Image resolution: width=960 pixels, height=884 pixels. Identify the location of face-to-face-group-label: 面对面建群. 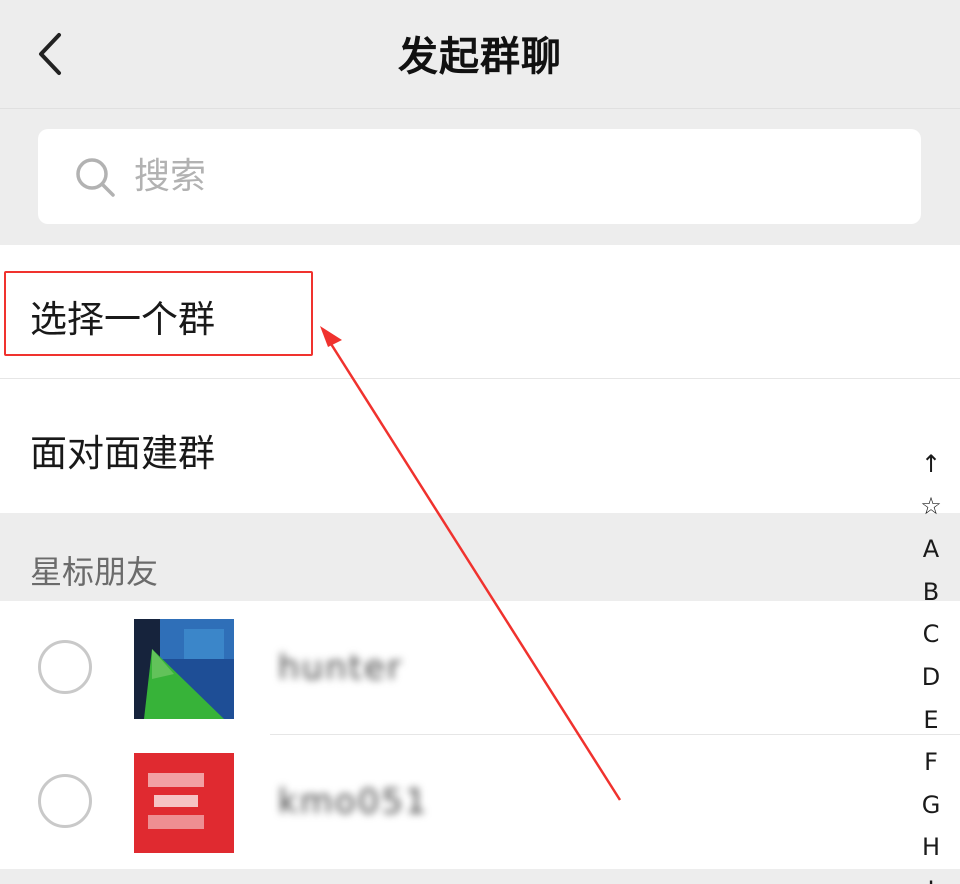
(122, 453).